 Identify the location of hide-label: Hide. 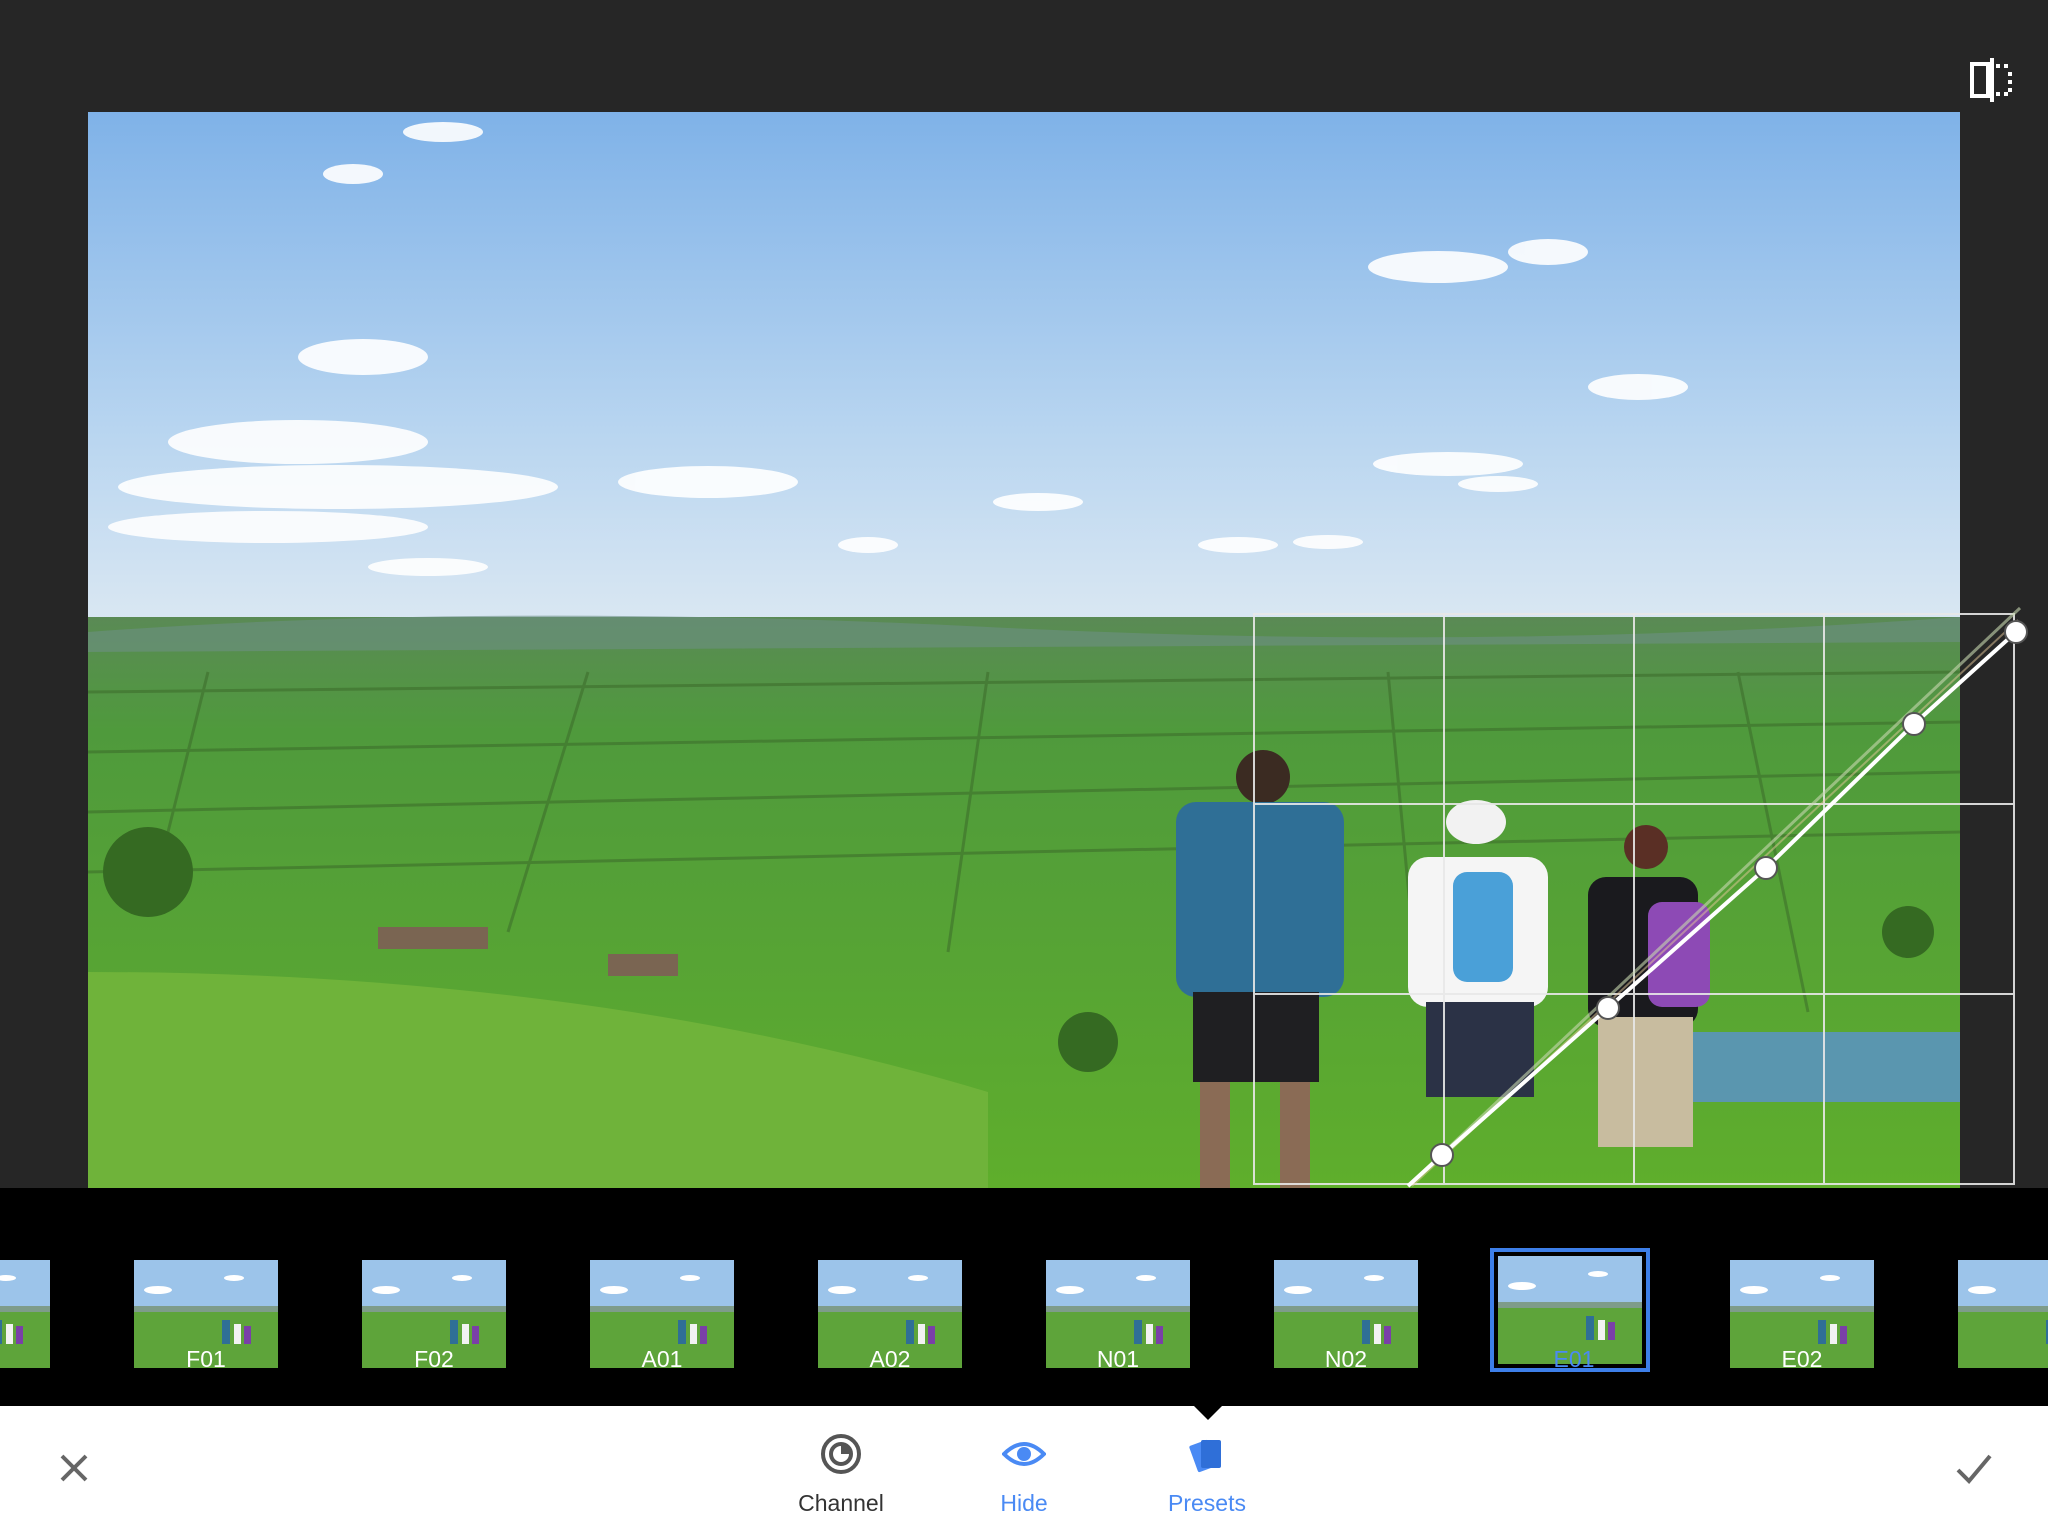
(1024, 1503).